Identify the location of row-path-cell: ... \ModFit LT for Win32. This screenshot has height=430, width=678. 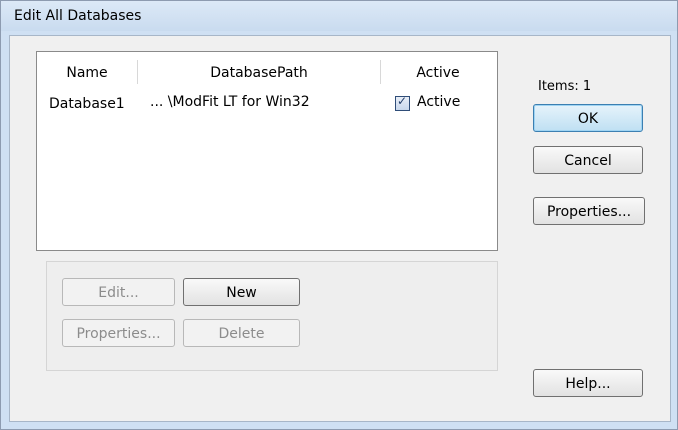
(230, 102).